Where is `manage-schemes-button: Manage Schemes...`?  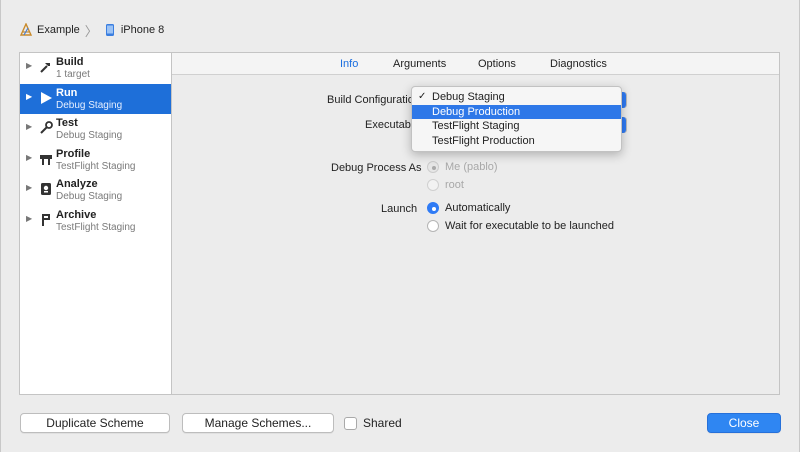 manage-schemes-button: Manage Schemes... is located at coordinates (258, 423).